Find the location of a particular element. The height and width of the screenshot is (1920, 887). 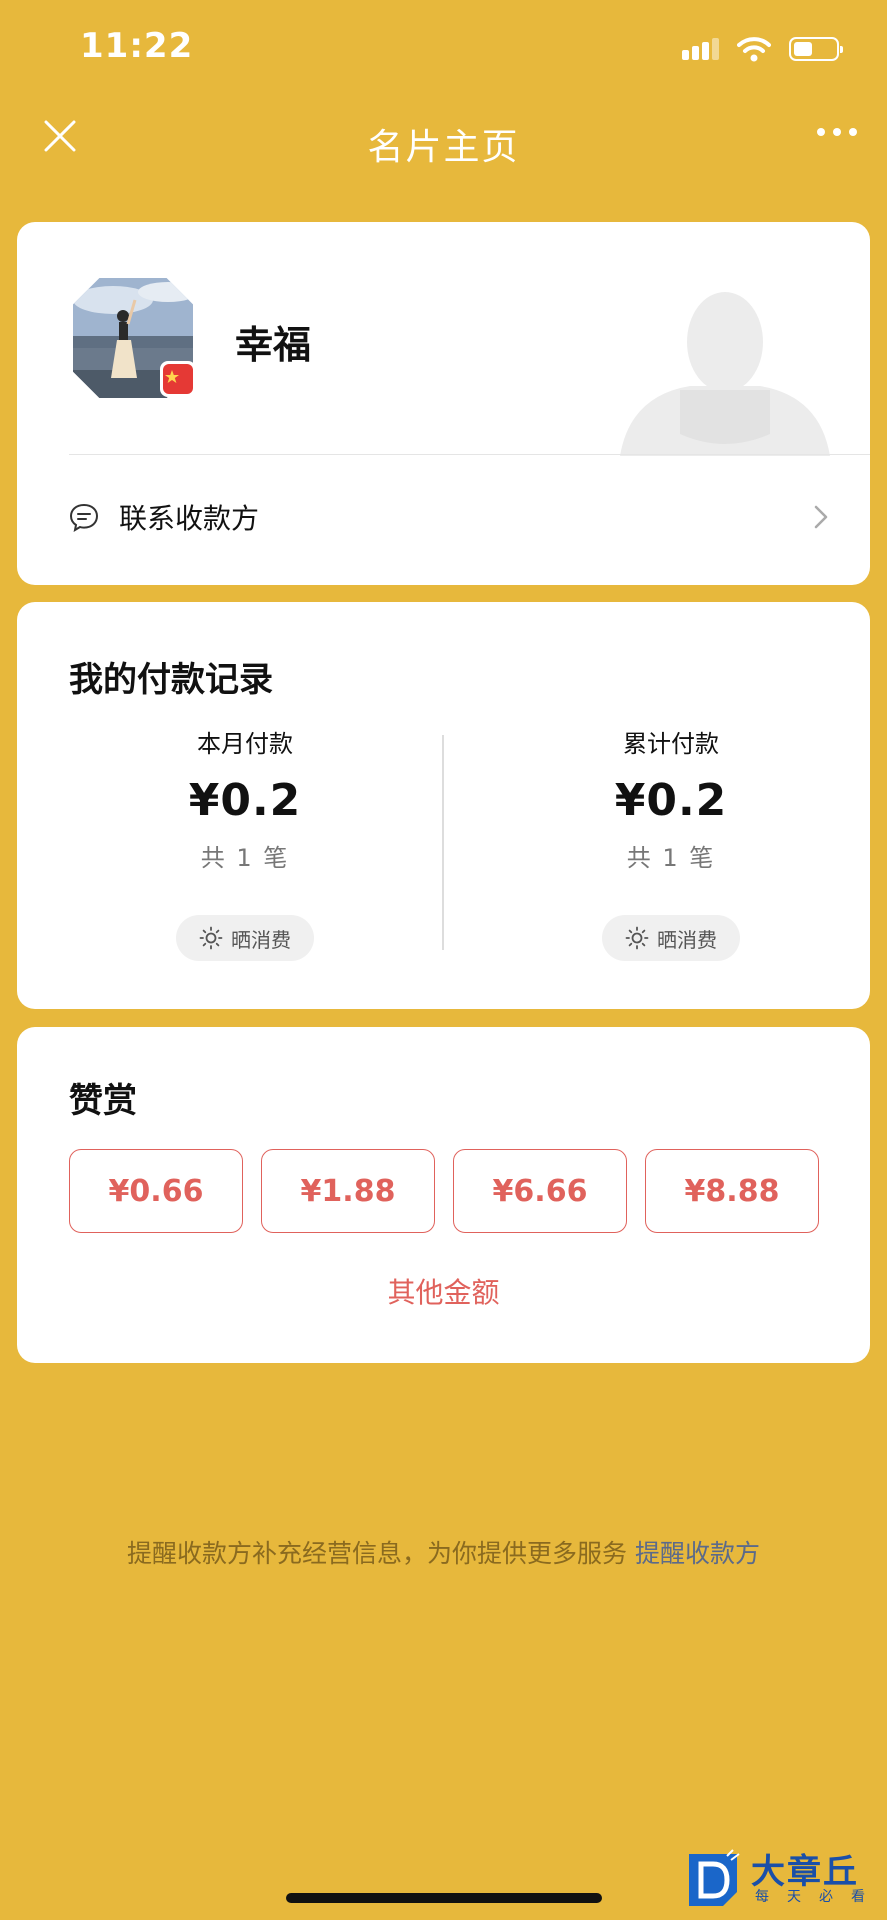

profile-name: 幸福 is located at coordinates (273, 345).